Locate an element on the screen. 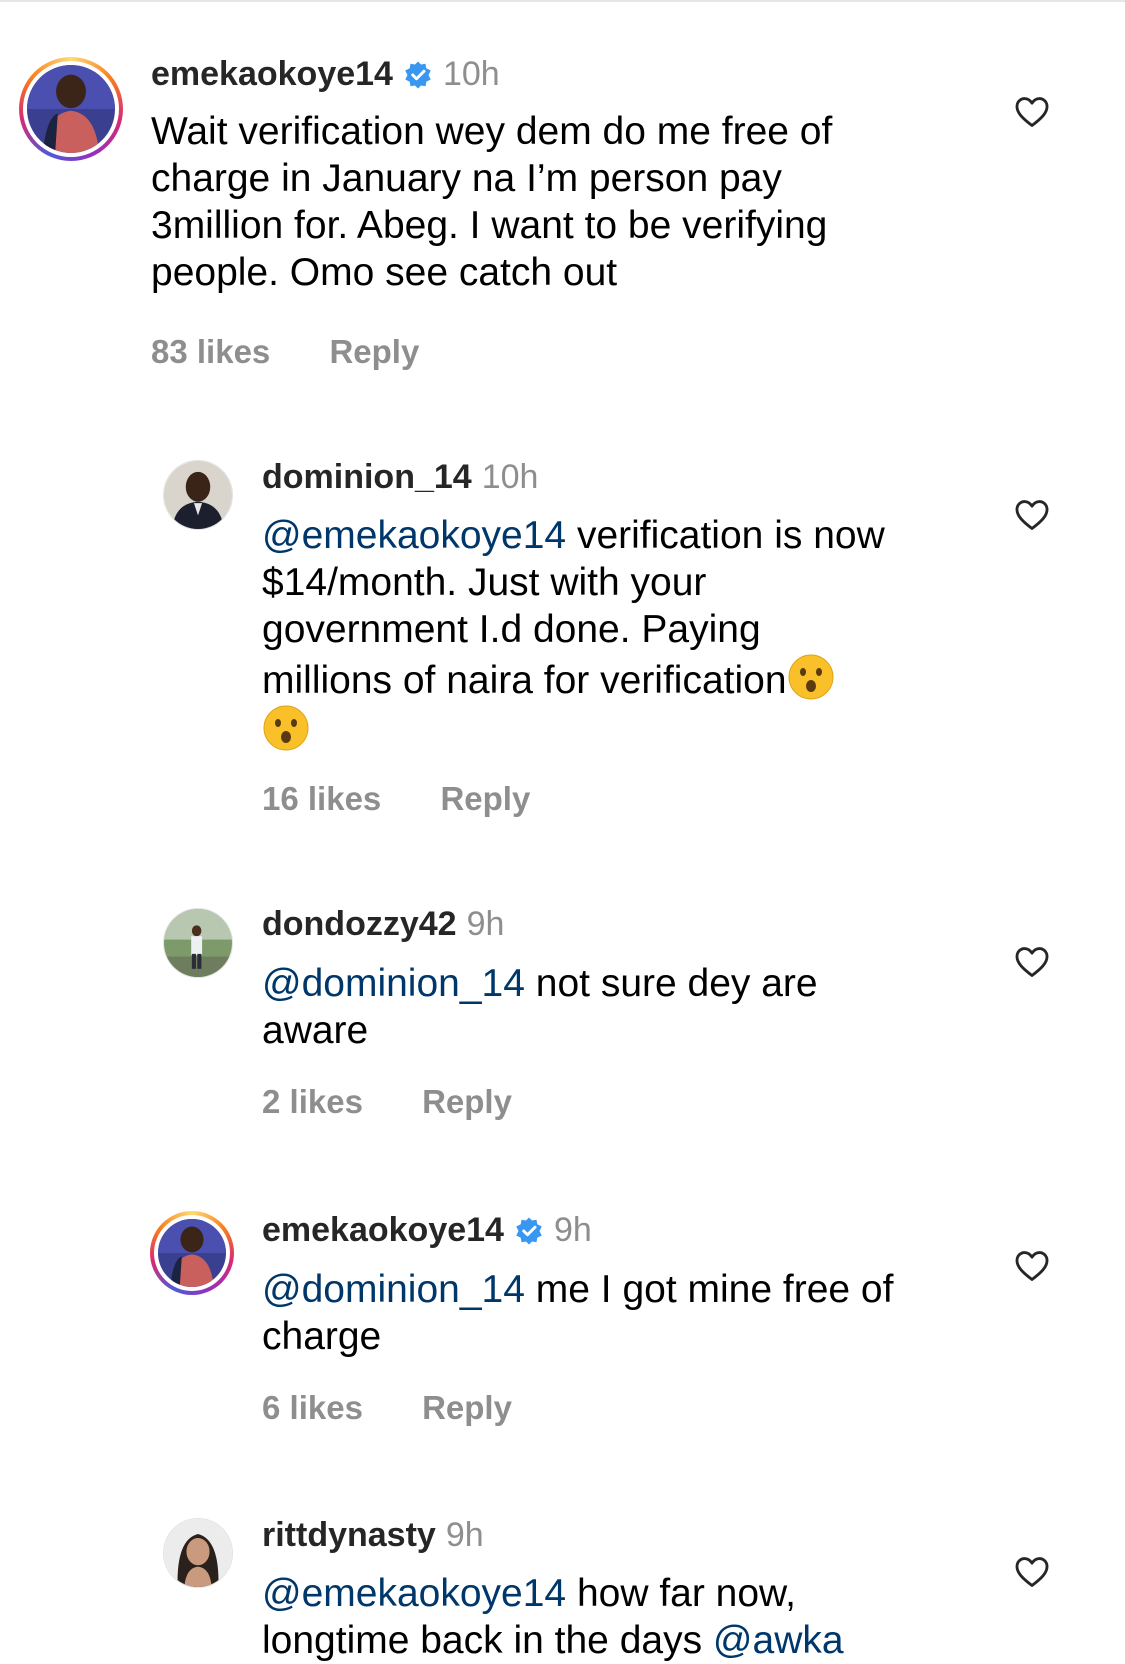 The height and width of the screenshot is (1664, 1125). comment-text-line: charge is located at coordinates (322, 1336).